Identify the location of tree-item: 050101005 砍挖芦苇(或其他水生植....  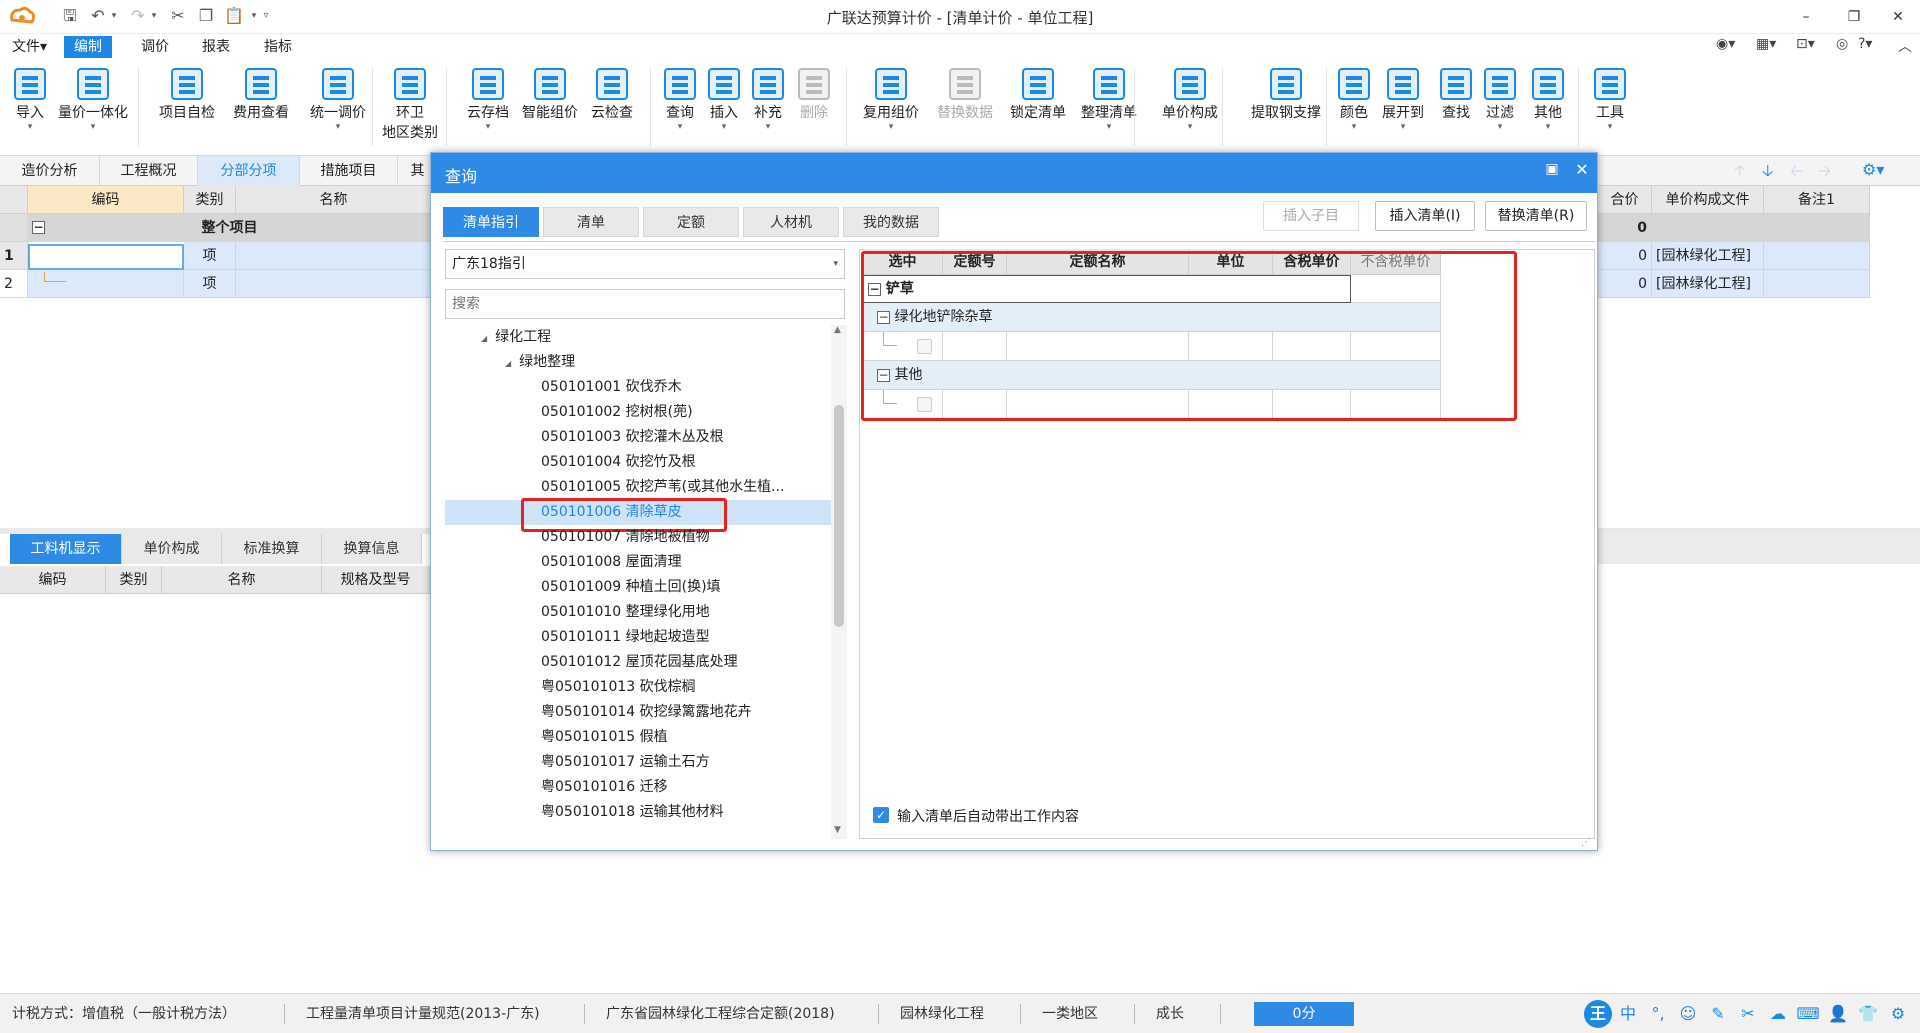
(638, 487).